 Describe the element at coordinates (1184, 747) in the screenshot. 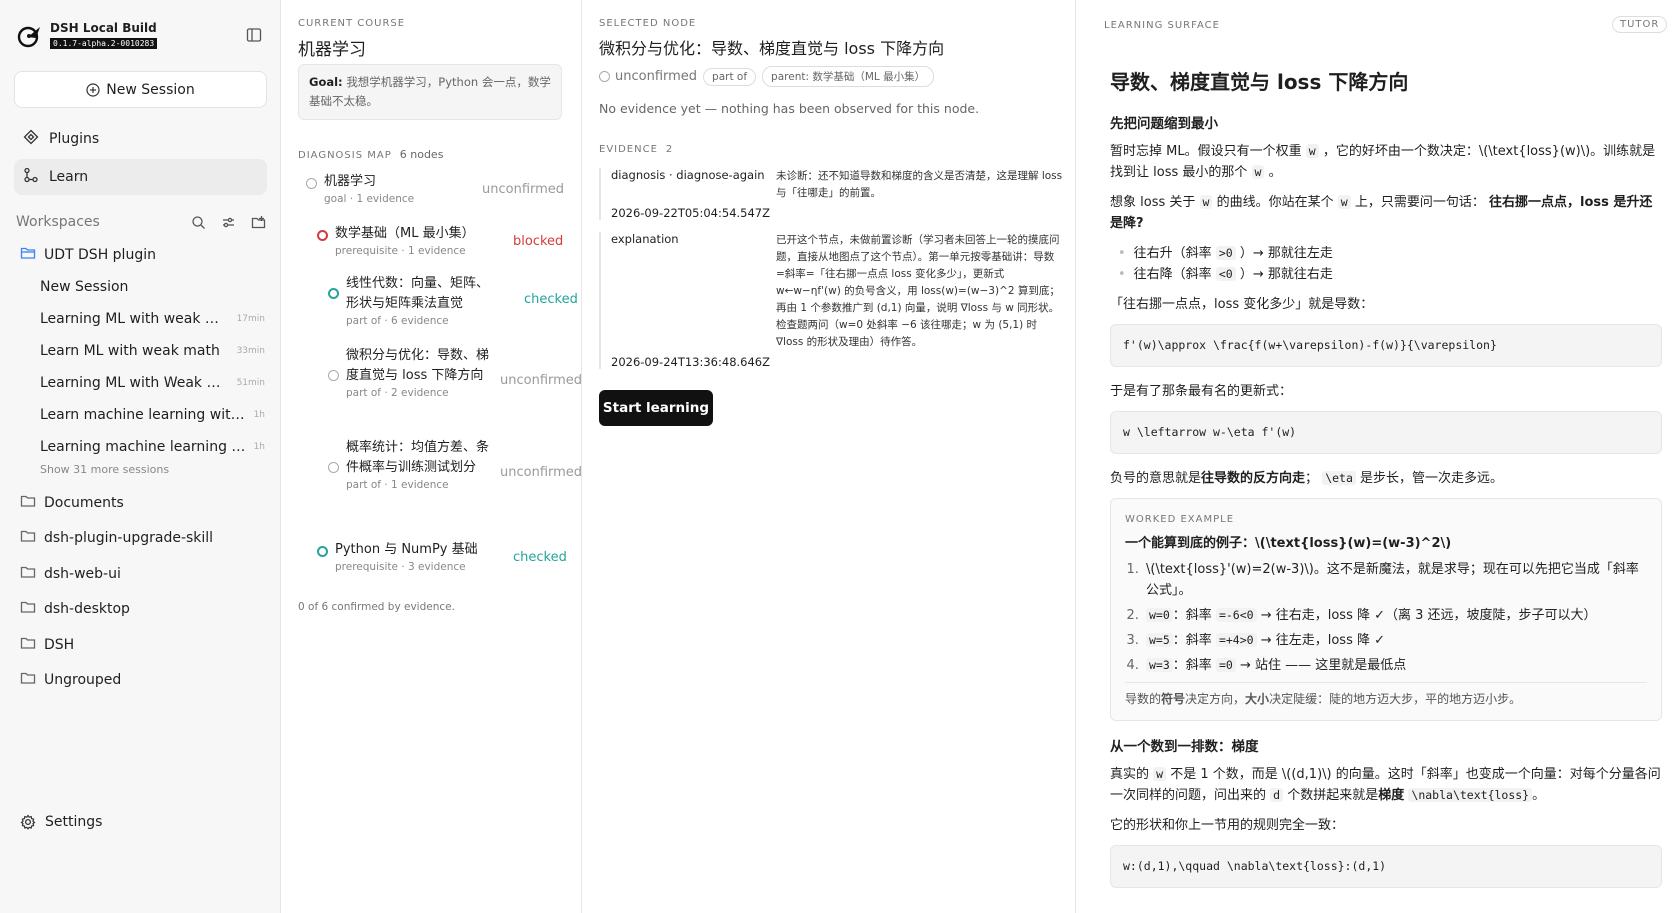

I see `section-heading: 从一个数到一排数：梯度` at that location.